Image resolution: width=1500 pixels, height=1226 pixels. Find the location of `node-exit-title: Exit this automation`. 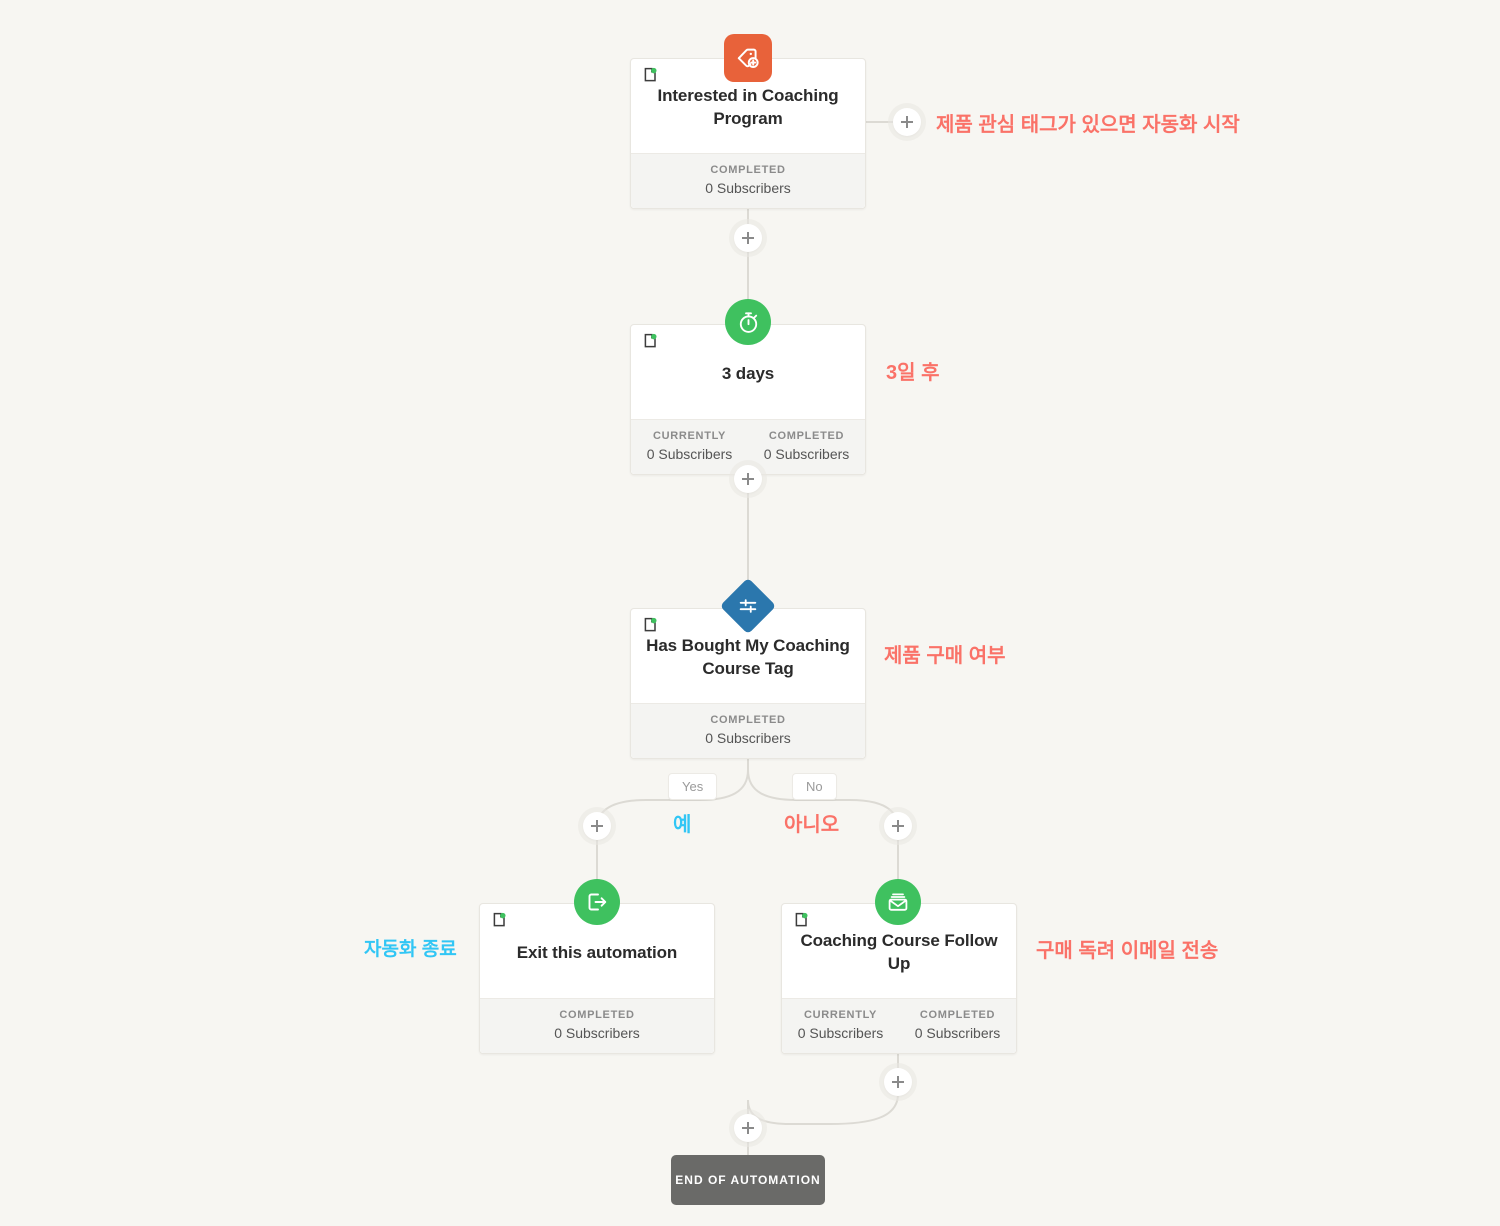

node-exit-title: Exit this automation is located at coordinates (597, 952).